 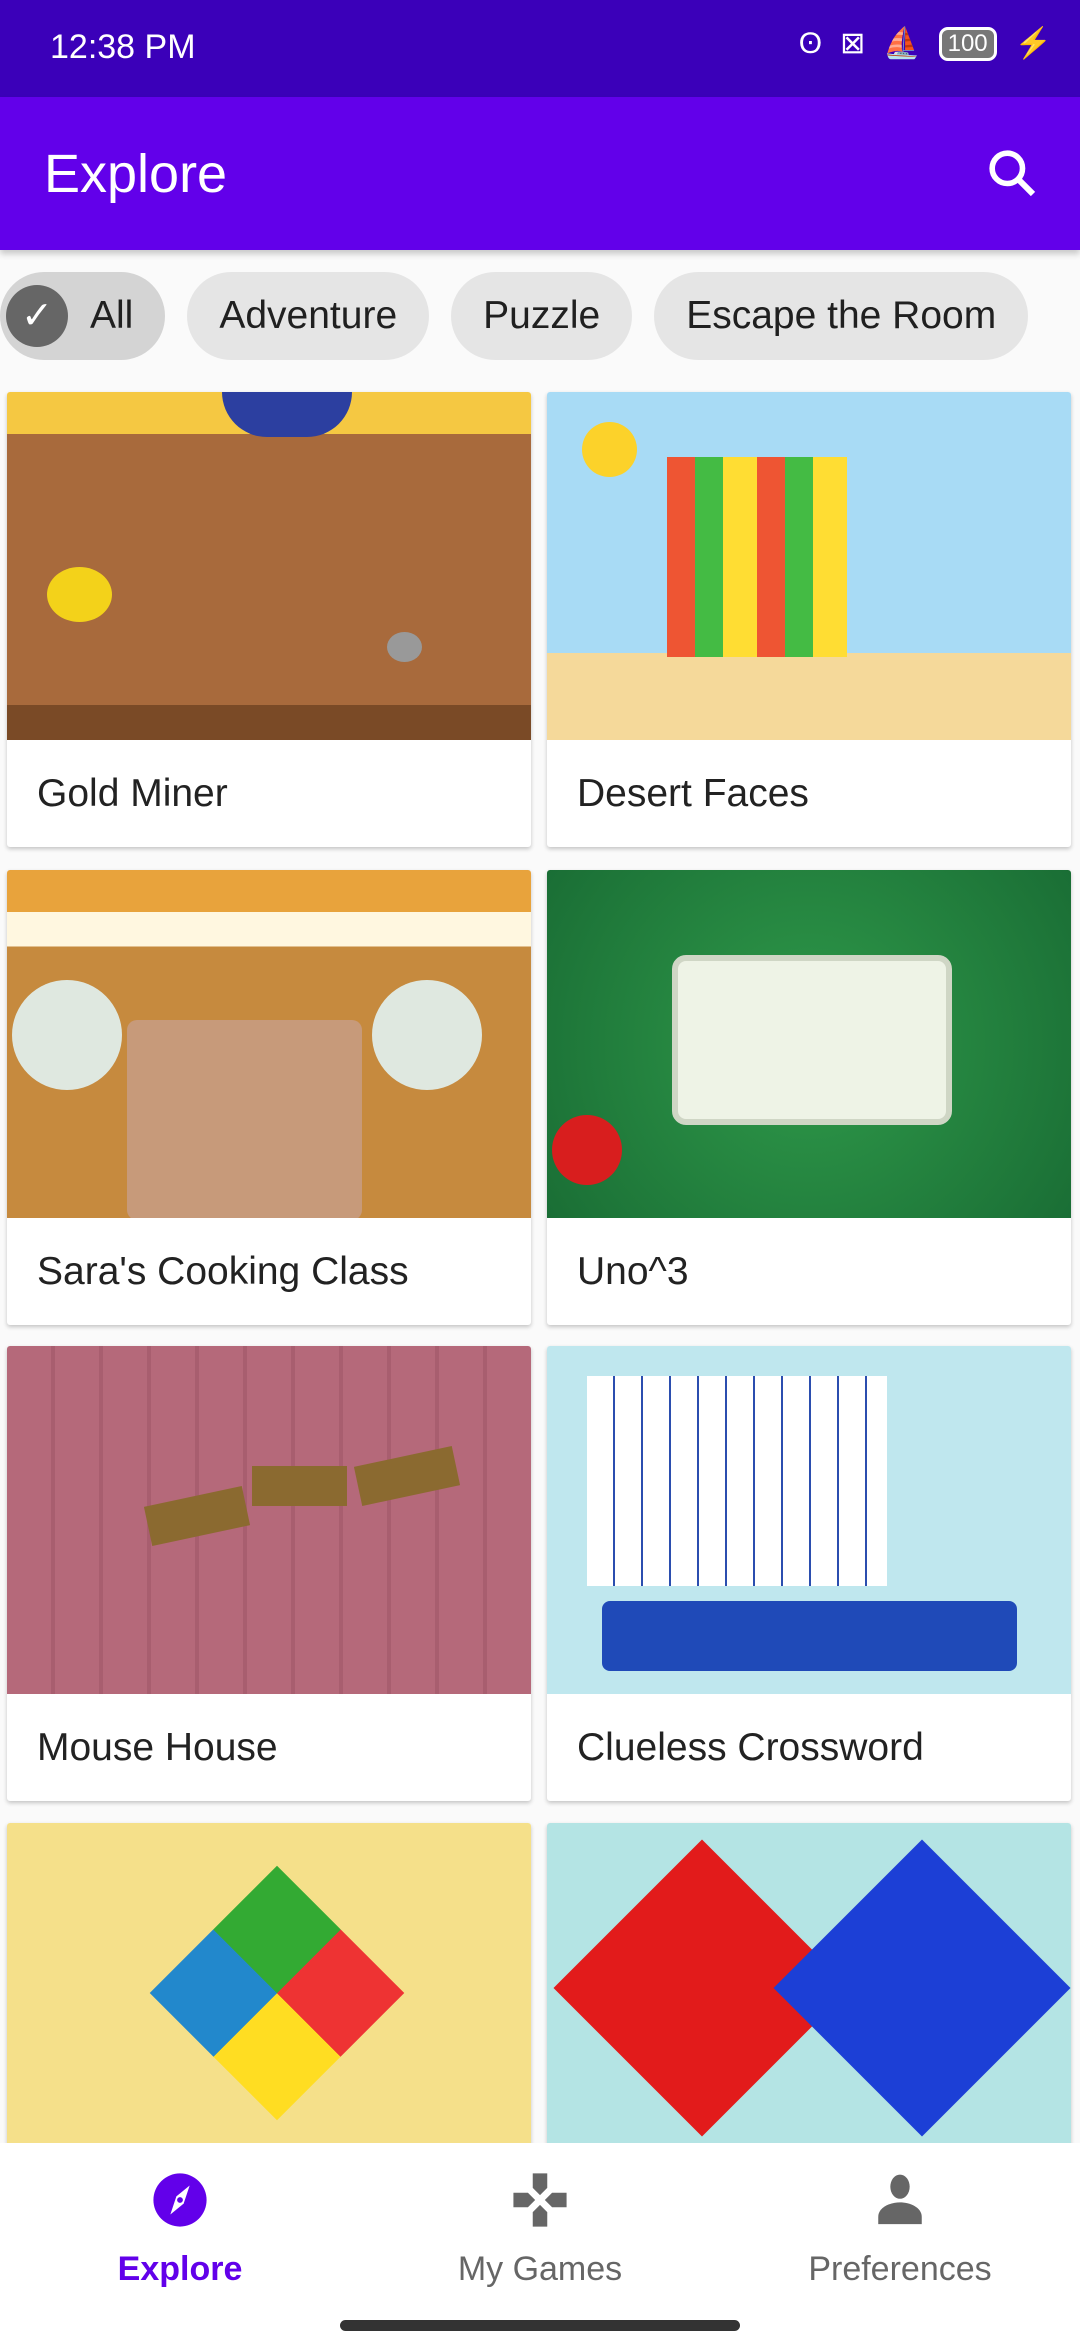 I want to click on game-title: Sara's Cooking Class, so click(x=223, y=1271).